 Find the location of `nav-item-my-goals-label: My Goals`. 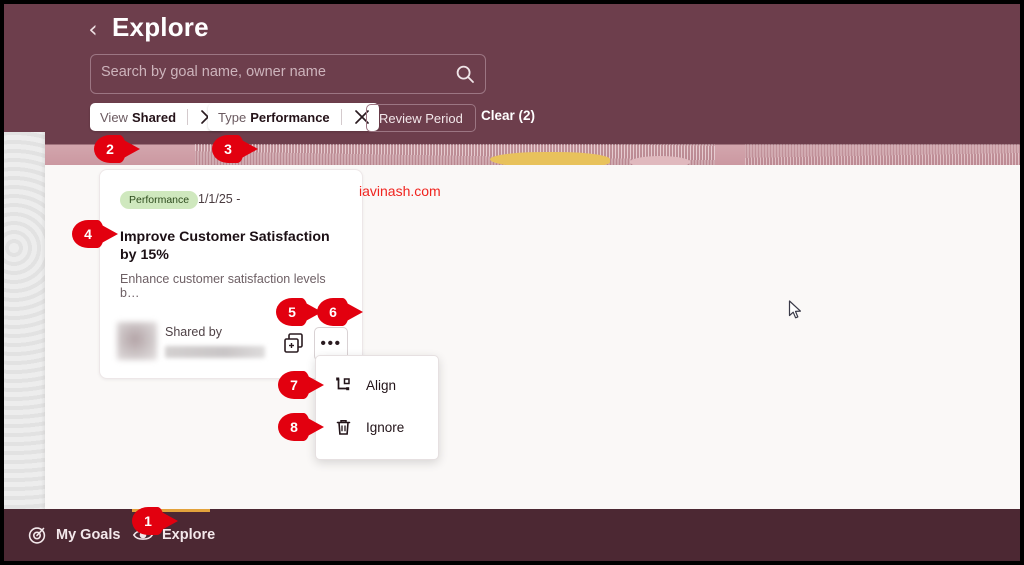

nav-item-my-goals-label: My Goals is located at coordinates (88, 535).